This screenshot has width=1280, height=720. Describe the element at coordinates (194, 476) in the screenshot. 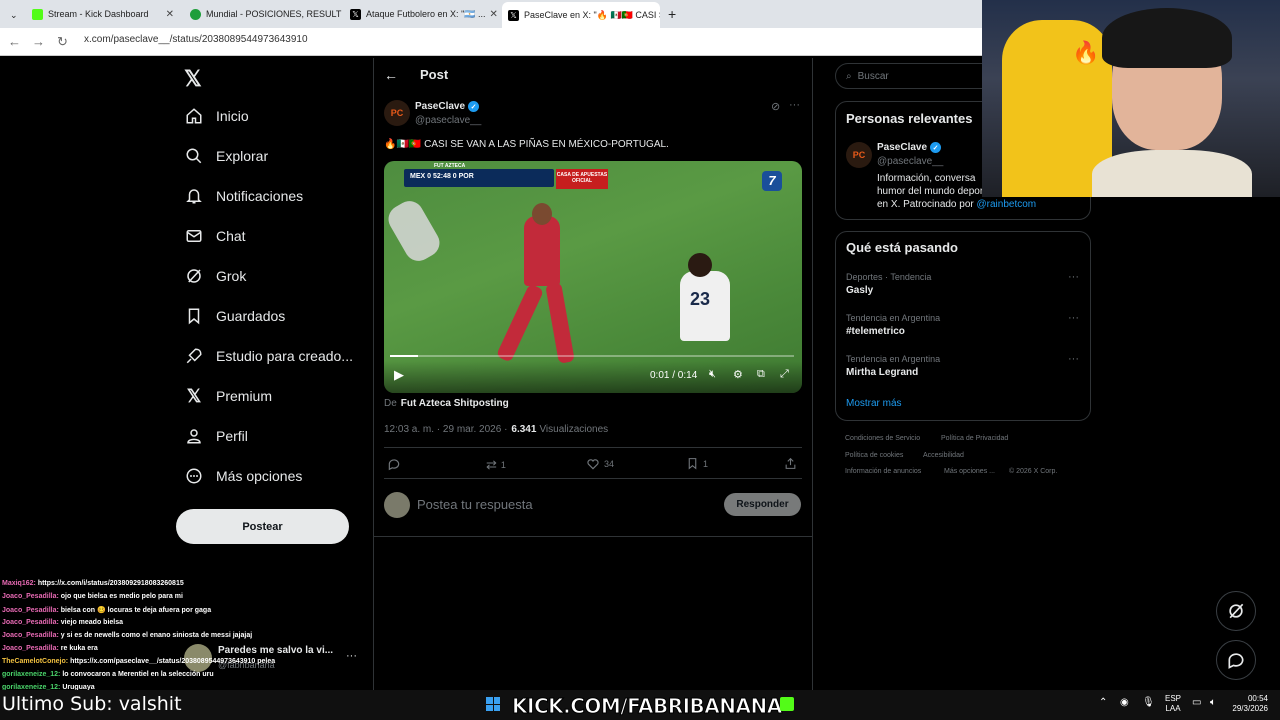

I see `more-circle-icon` at that location.